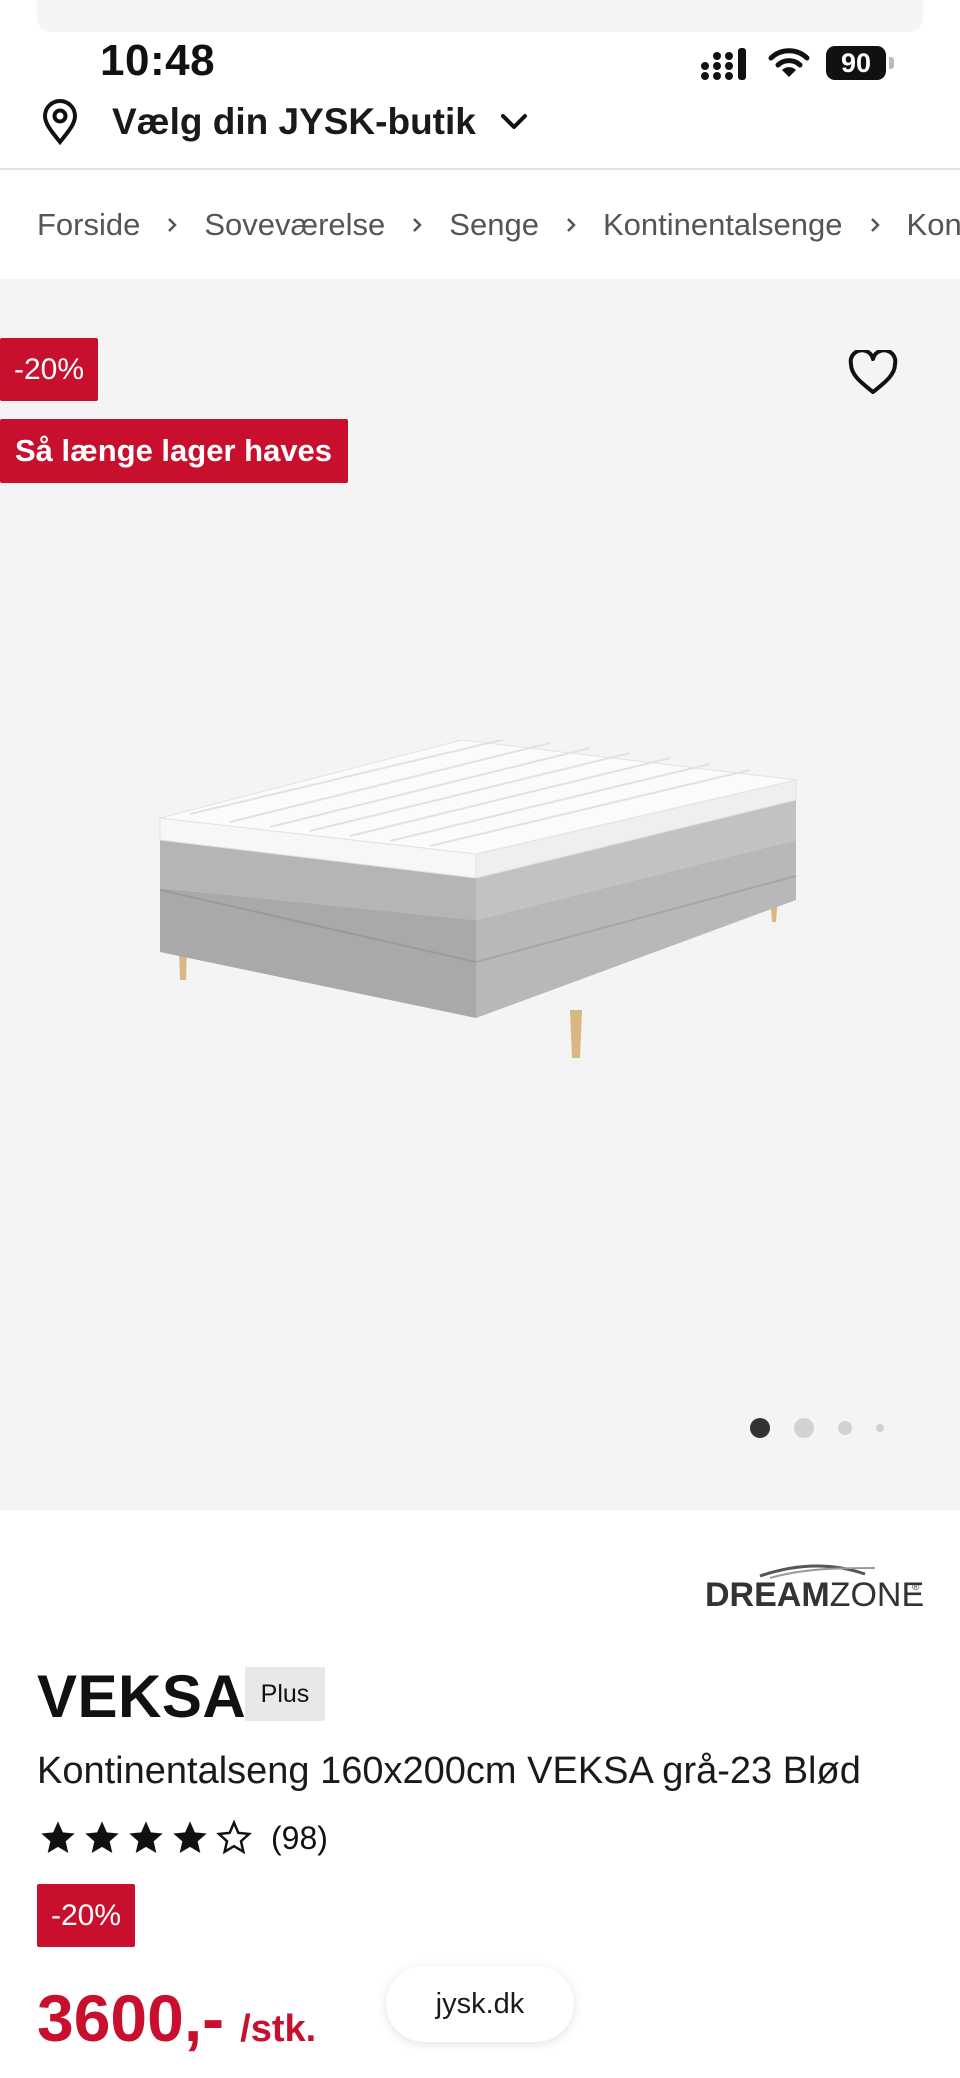  I want to click on breadcrumb-item-sovevaerelse: Soveværelse, so click(294, 225).